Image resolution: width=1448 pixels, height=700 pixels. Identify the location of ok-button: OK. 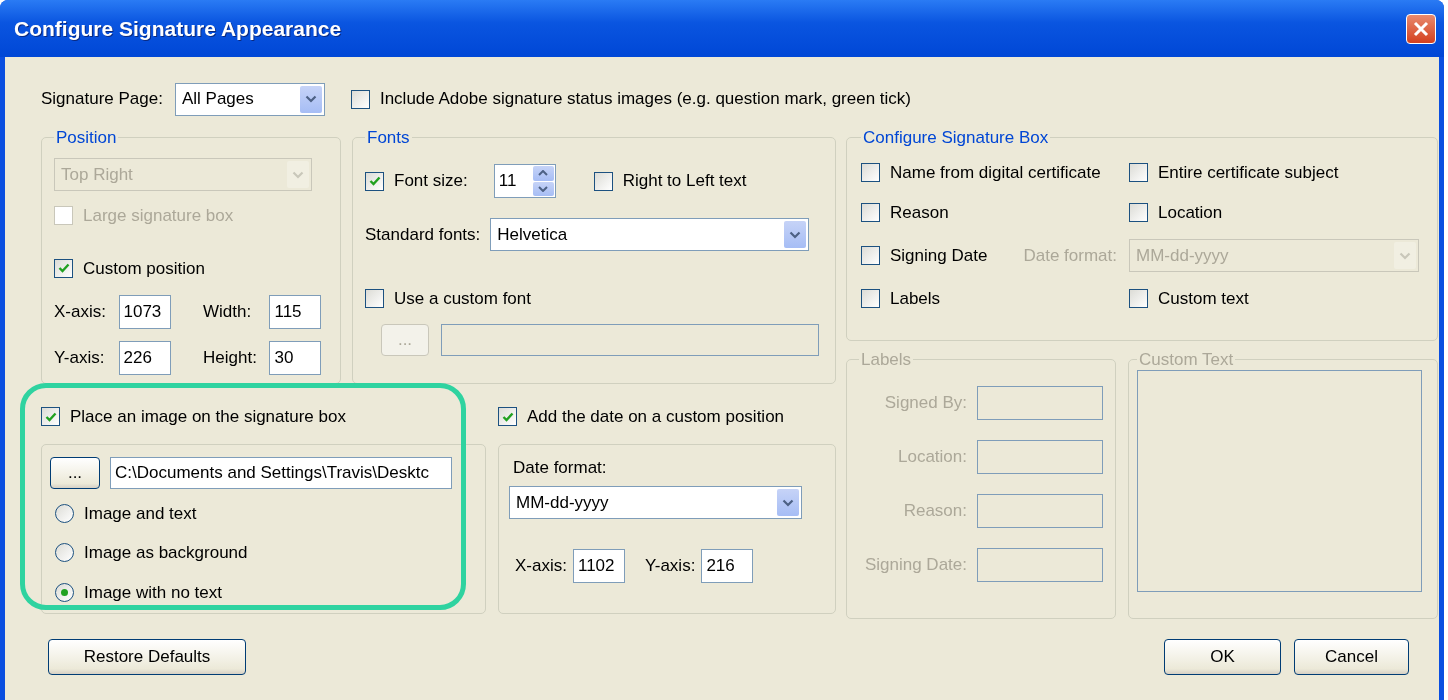
(1222, 657).